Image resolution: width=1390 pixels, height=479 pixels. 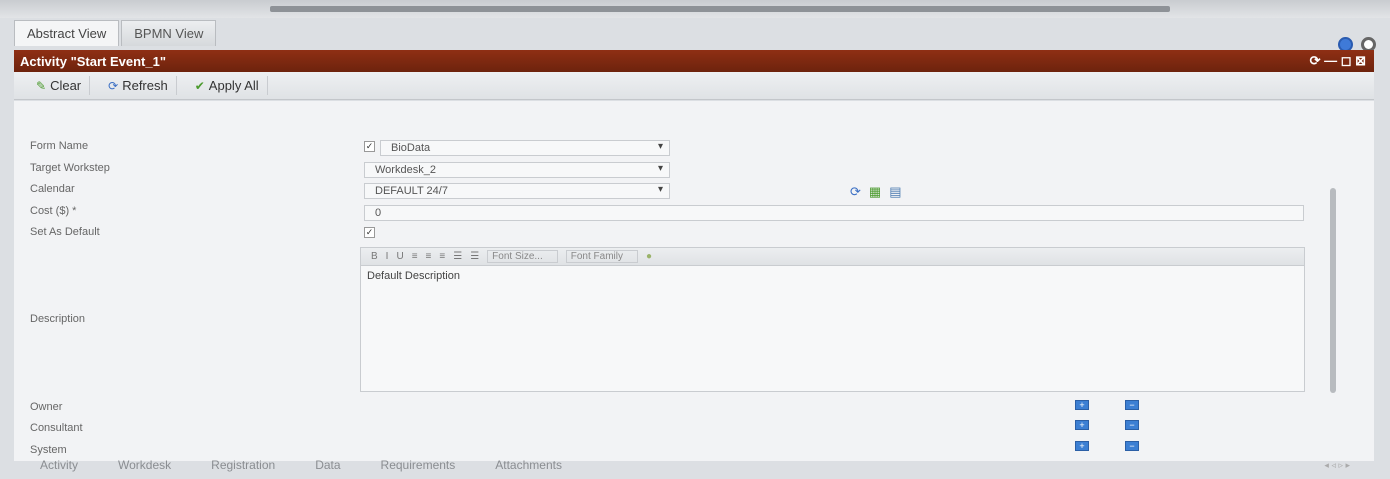 What do you see at coordinates (374, 256) in the screenshot?
I see `bold-icon: B` at bounding box center [374, 256].